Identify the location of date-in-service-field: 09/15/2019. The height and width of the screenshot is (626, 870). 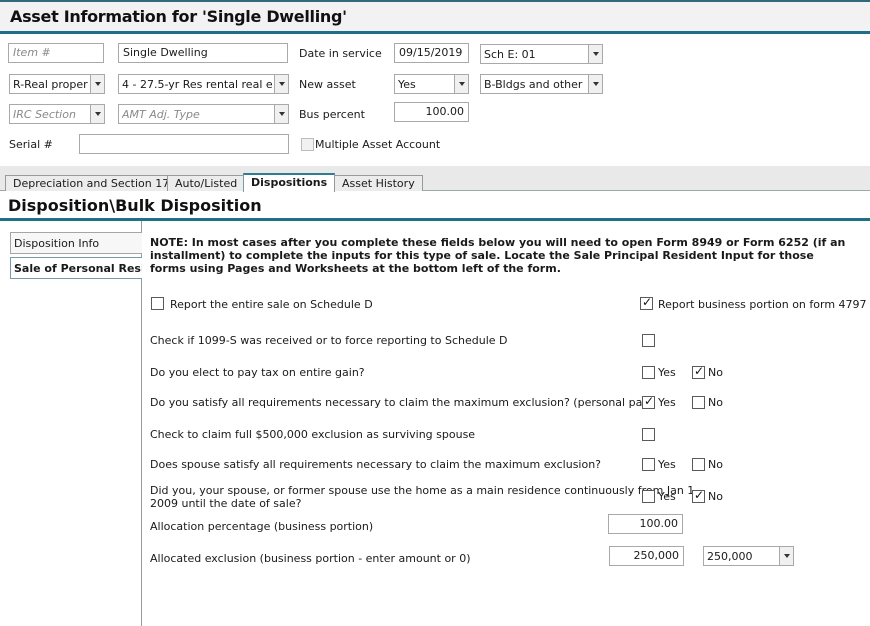
(431, 53).